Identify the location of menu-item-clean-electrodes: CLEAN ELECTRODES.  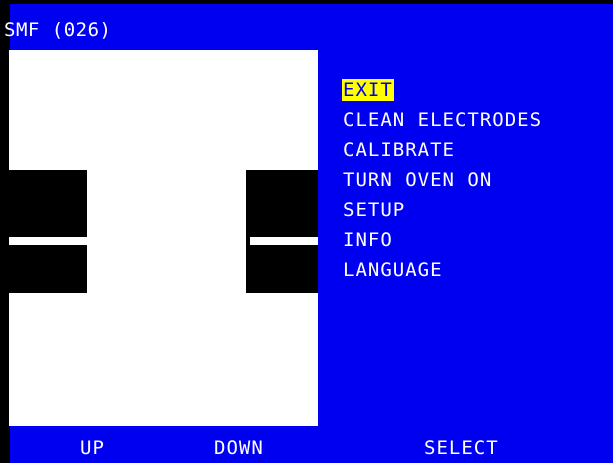
(442, 120).